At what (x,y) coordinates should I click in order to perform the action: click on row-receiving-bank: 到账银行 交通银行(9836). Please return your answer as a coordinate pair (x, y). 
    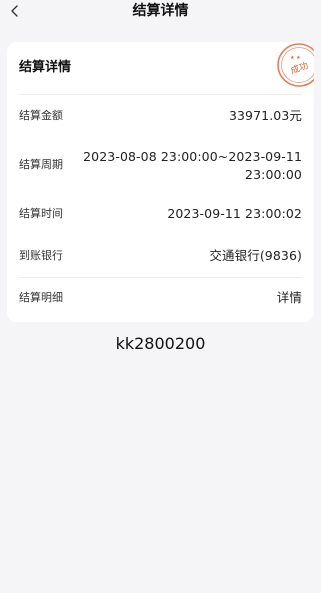
    Looking at the image, I should click on (160, 256).